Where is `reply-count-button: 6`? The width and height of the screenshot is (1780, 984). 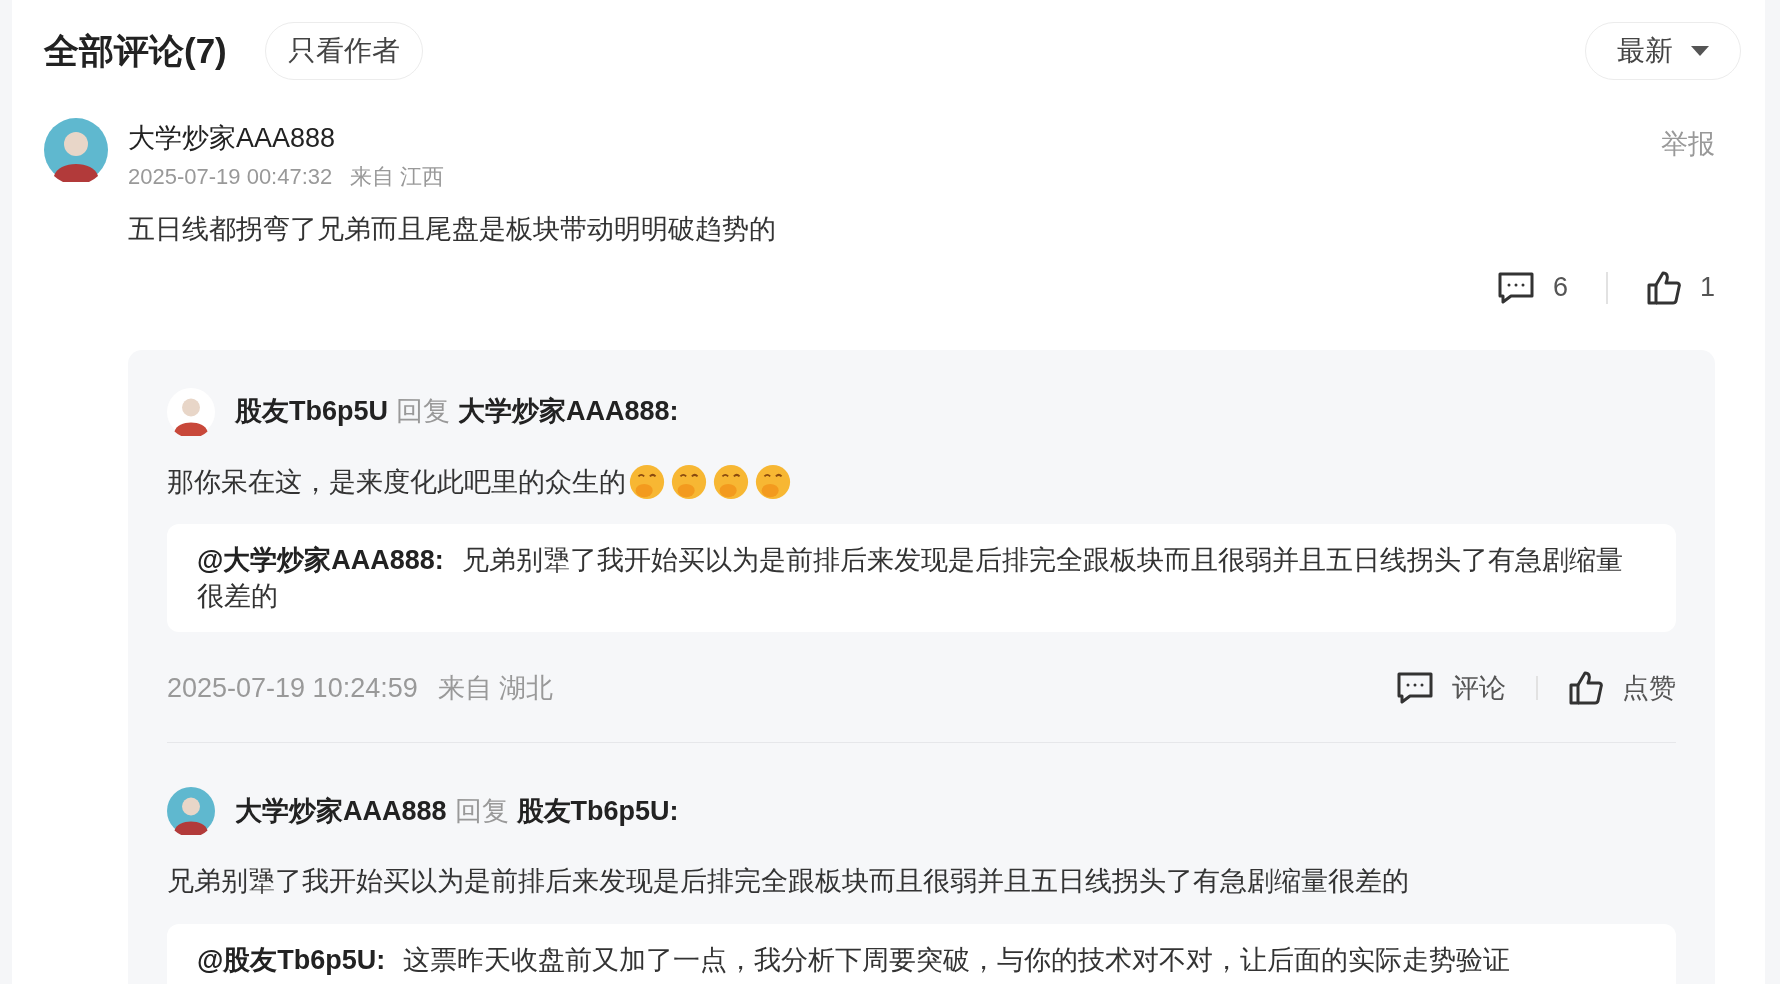 reply-count-button: 6 is located at coordinates (1532, 287).